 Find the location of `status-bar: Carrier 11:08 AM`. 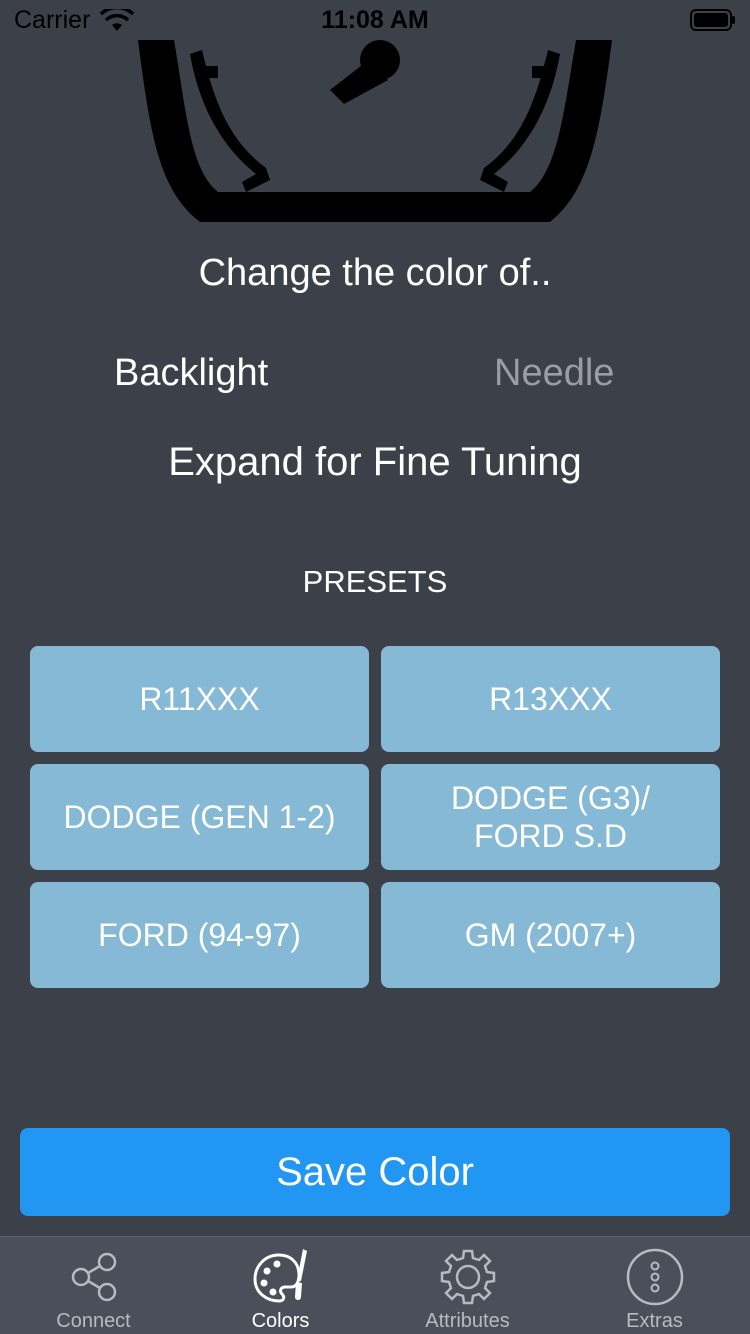

status-bar: Carrier 11:08 AM is located at coordinates (375, 20).